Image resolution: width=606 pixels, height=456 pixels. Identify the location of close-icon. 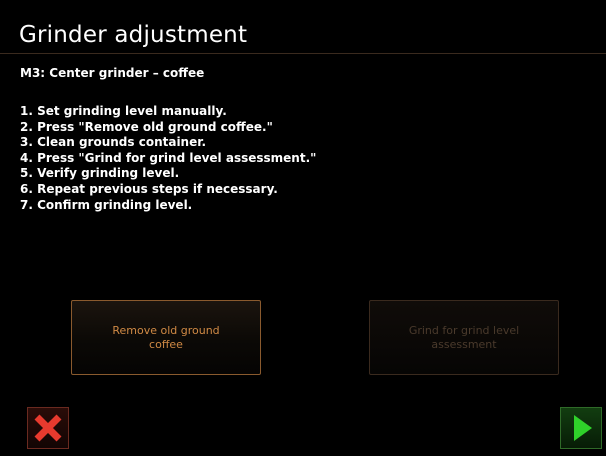
(48, 428).